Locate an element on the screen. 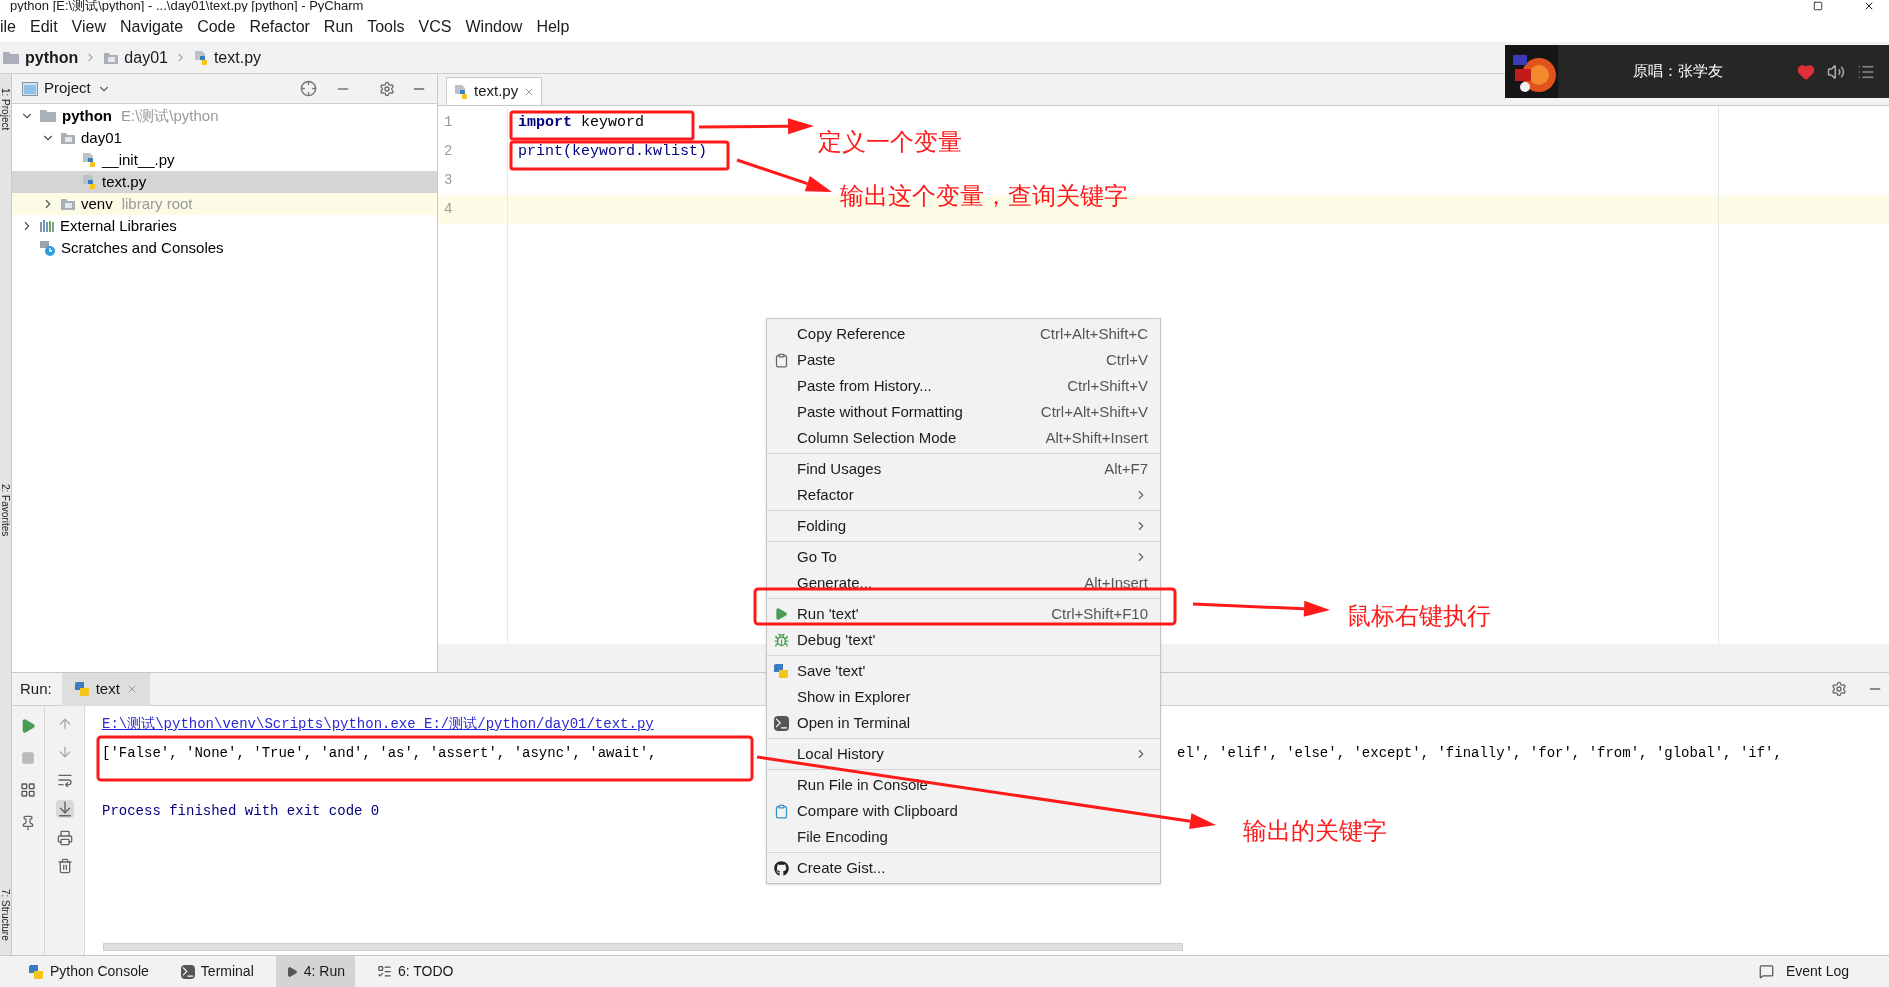  menu-item: File Encoding is located at coordinates (963, 837).